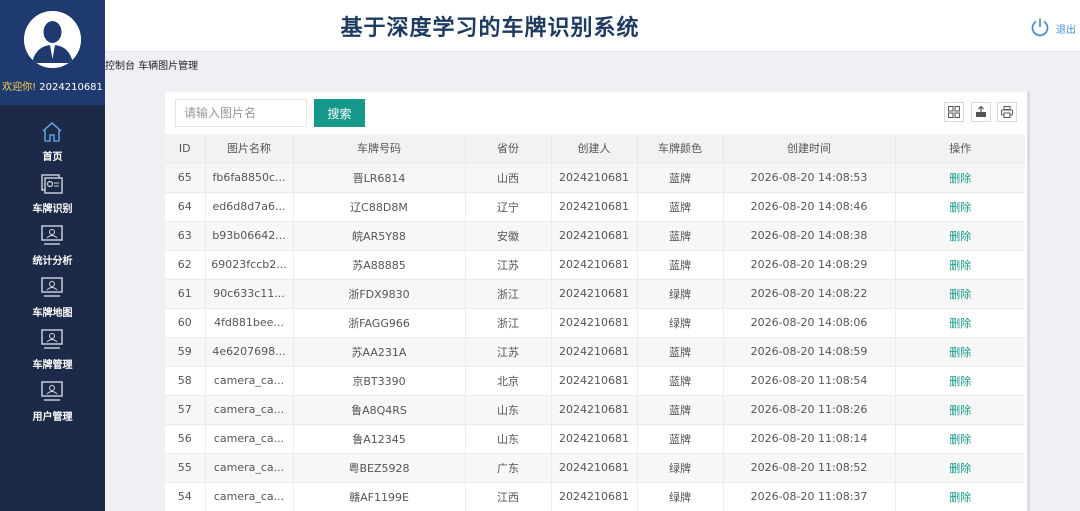 The height and width of the screenshot is (511, 1080). I want to click on user-panel: 欢迎你! 2024210681, so click(52, 52).